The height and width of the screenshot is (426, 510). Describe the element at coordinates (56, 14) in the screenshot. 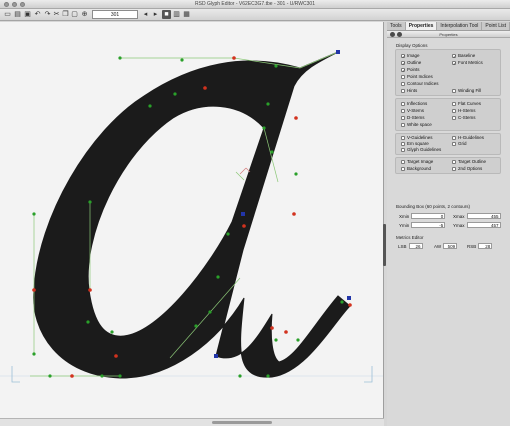

I see `cut-icon: ✂` at that location.